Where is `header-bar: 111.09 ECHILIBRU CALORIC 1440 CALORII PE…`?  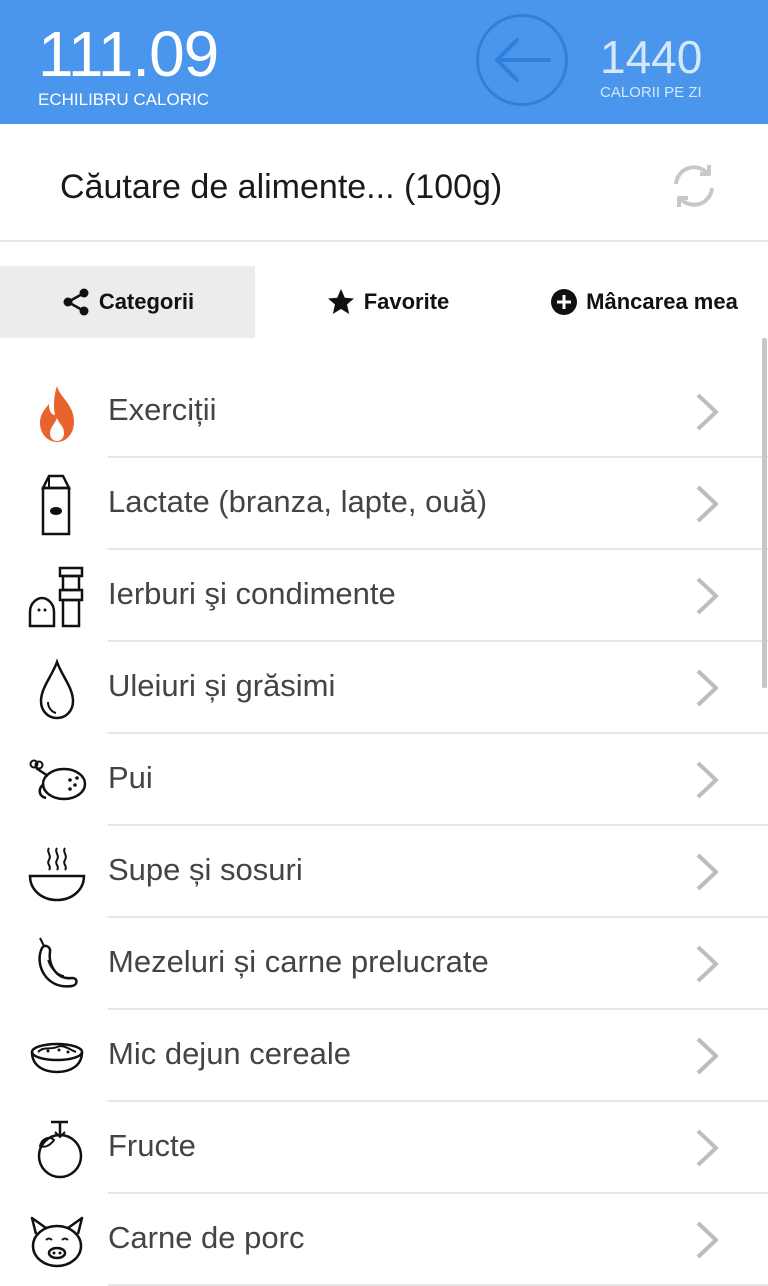
header-bar: 111.09 ECHILIBRU CALORIC 1440 CALORII PE… is located at coordinates (384, 62).